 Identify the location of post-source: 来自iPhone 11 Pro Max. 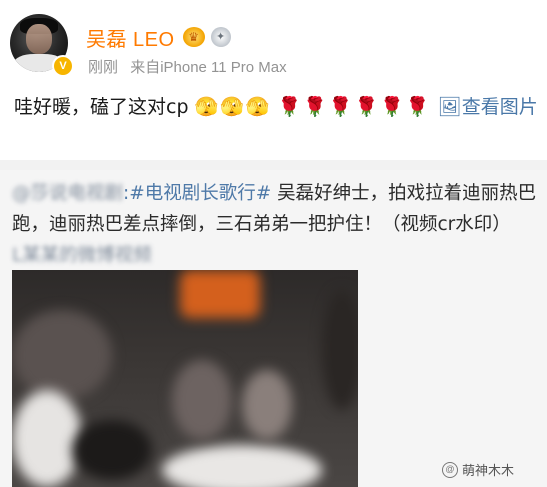
(208, 67).